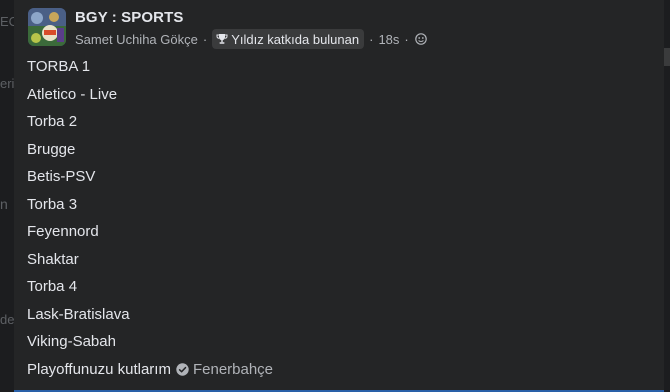 Image resolution: width=670 pixels, height=392 pixels. Describe the element at coordinates (63, 231) in the screenshot. I see `post-text-line: Feyennord` at that location.